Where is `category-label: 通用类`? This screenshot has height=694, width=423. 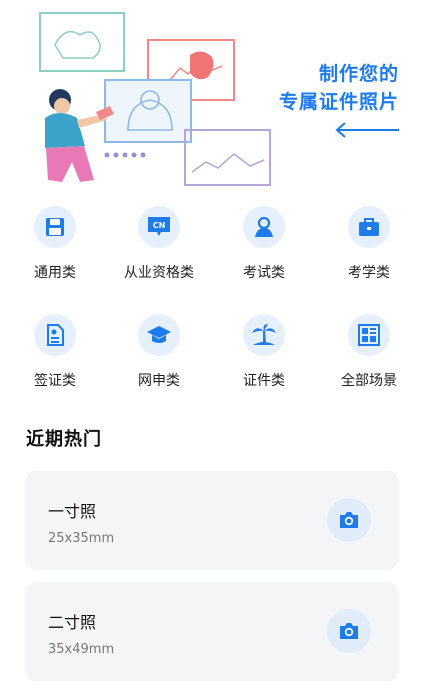
category-label: 通用类 is located at coordinates (55, 273).